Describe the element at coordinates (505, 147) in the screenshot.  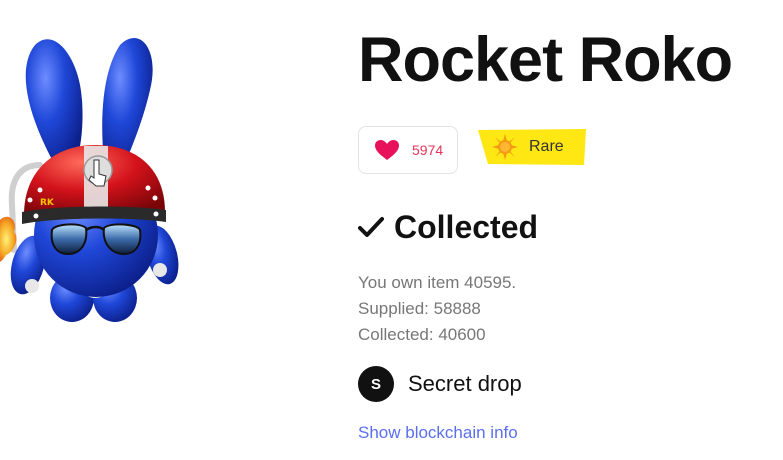
I see `star-icon` at that location.